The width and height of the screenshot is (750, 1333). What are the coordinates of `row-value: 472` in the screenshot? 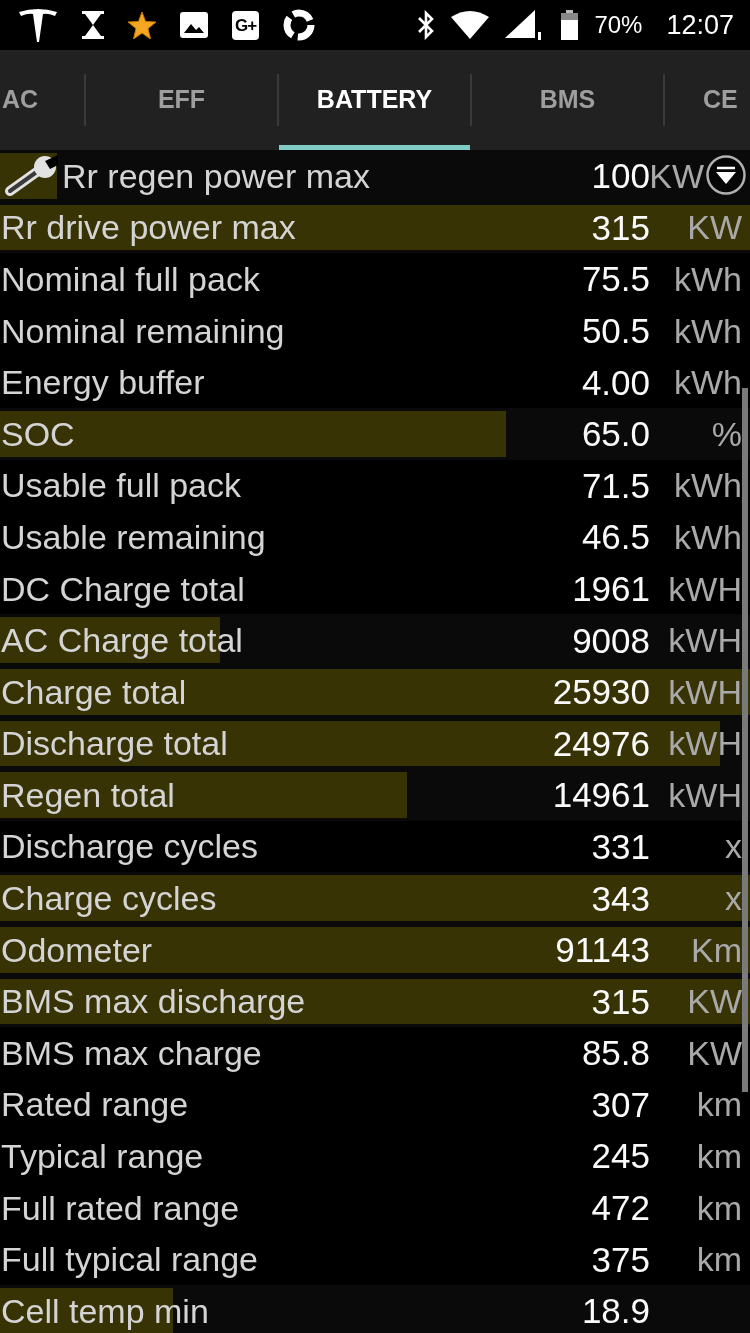 It's located at (620, 1208).